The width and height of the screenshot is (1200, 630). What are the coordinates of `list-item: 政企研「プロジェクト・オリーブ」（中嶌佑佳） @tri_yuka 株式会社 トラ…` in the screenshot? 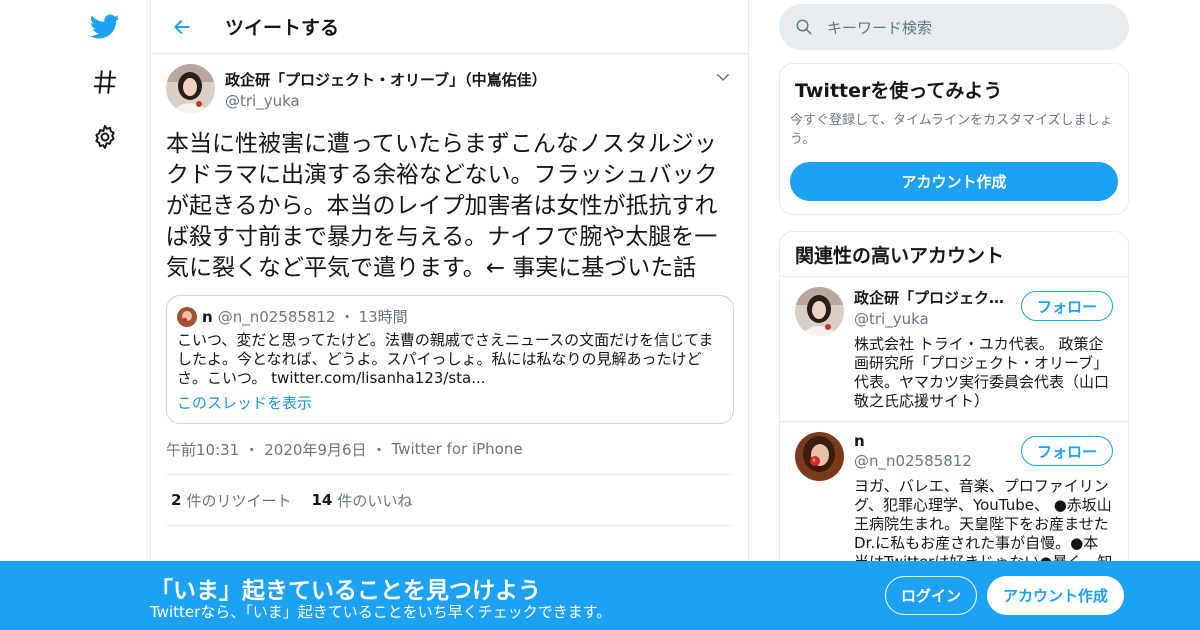 It's located at (954, 349).